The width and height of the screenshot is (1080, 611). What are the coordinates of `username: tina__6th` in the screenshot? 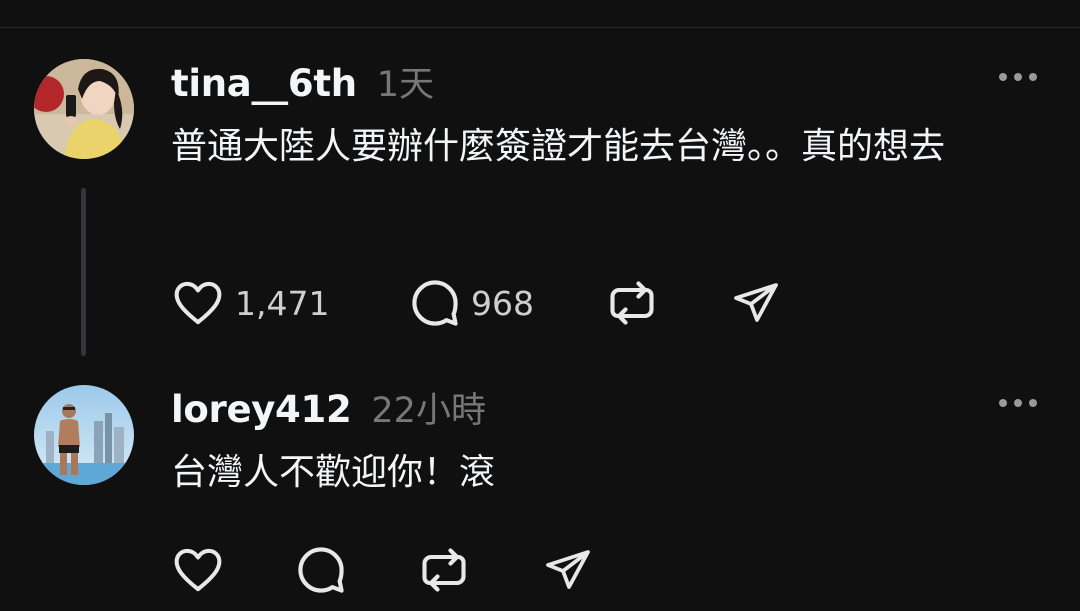 It's located at (264, 83).